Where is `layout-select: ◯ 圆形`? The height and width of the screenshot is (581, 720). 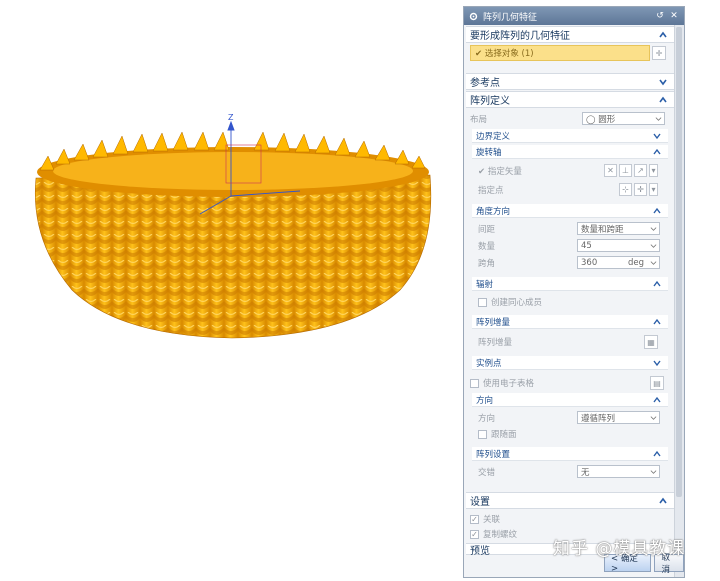
layout-select: ◯ 圆形 is located at coordinates (623, 118).